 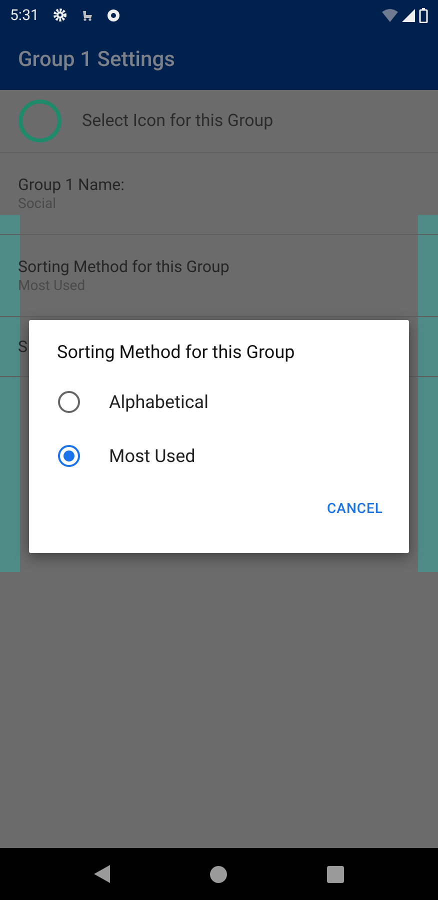 What do you see at coordinates (40, 121) in the screenshot?
I see `circle-icon` at bounding box center [40, 121].